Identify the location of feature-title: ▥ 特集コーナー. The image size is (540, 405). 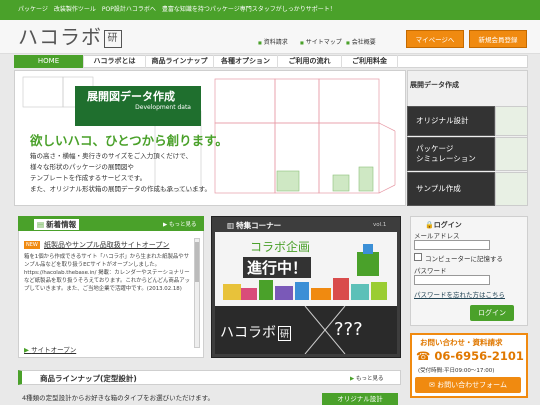
(254, 225).